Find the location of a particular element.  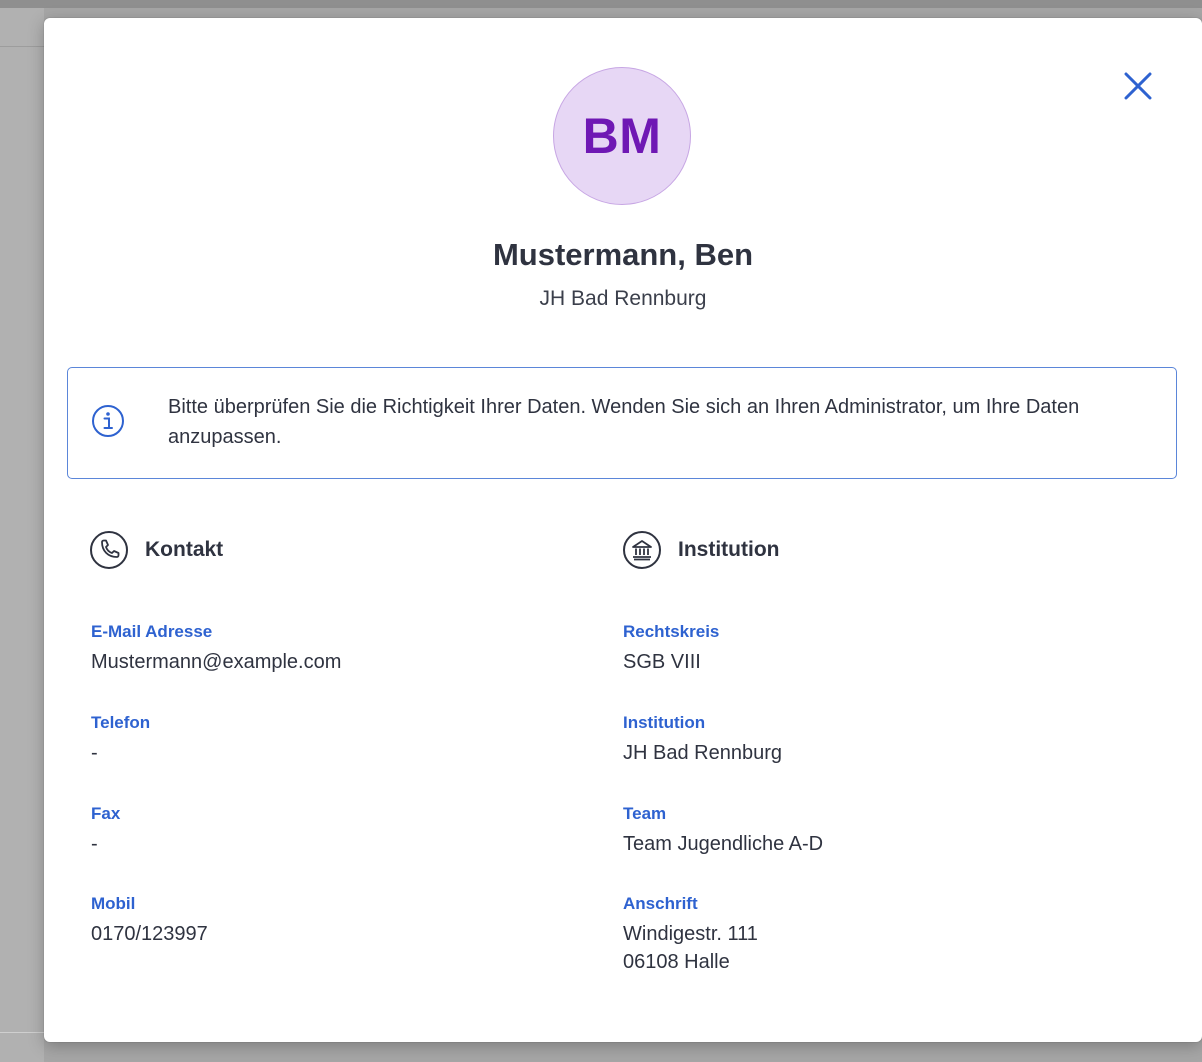

backdrop-left-page is located at coordinates (22, 535).